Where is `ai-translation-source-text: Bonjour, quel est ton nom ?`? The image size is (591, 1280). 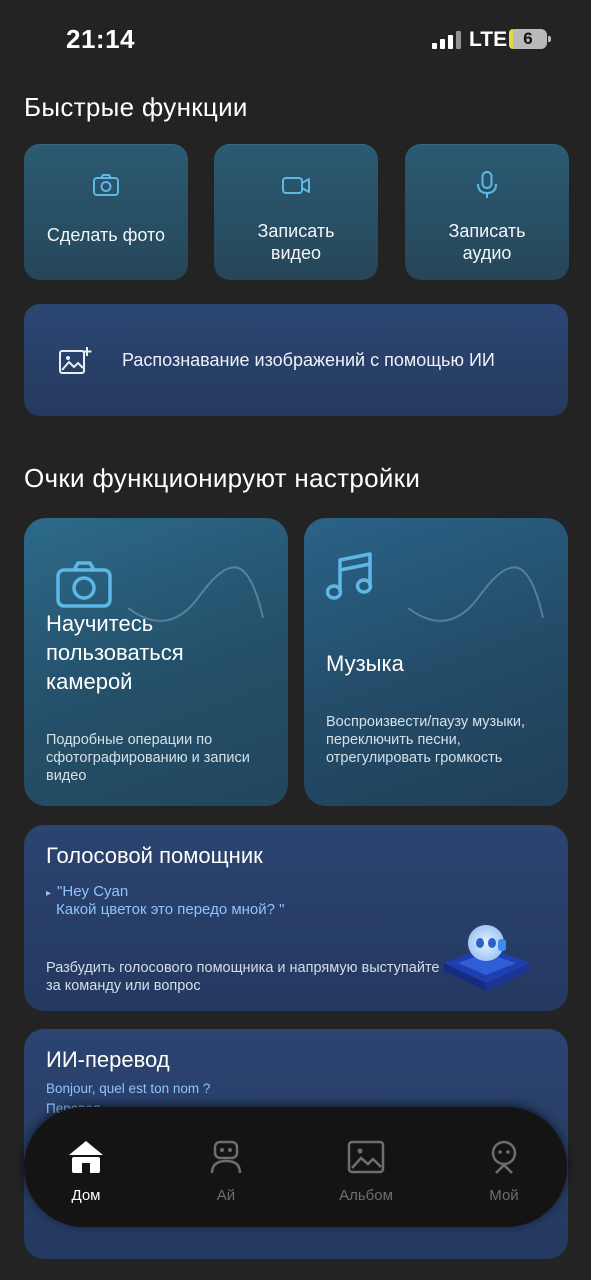 ai-translation-source-text: Bonjour, quel est ton nom ? is located at coordinates (128, 1088).